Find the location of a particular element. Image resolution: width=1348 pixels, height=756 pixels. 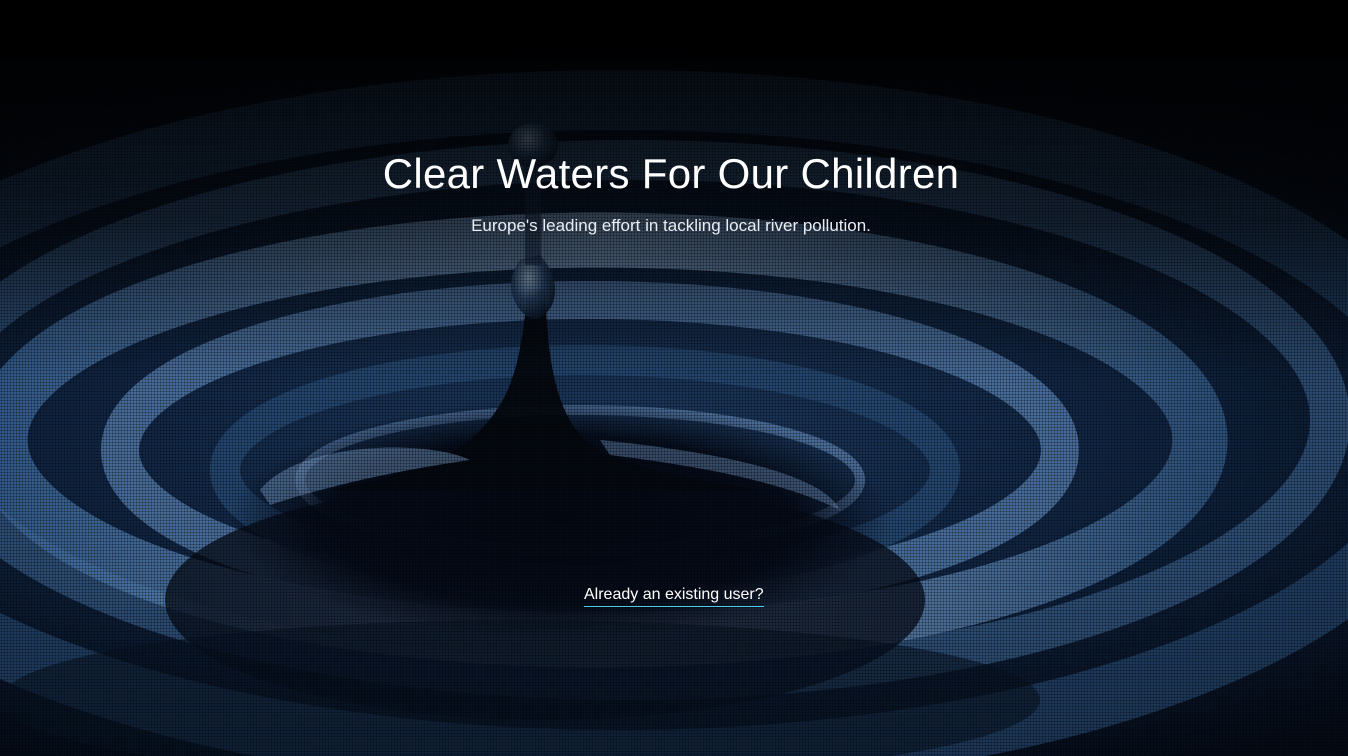

hero-title: Clear Waters For Our Children is located at coordinates (671, 173).